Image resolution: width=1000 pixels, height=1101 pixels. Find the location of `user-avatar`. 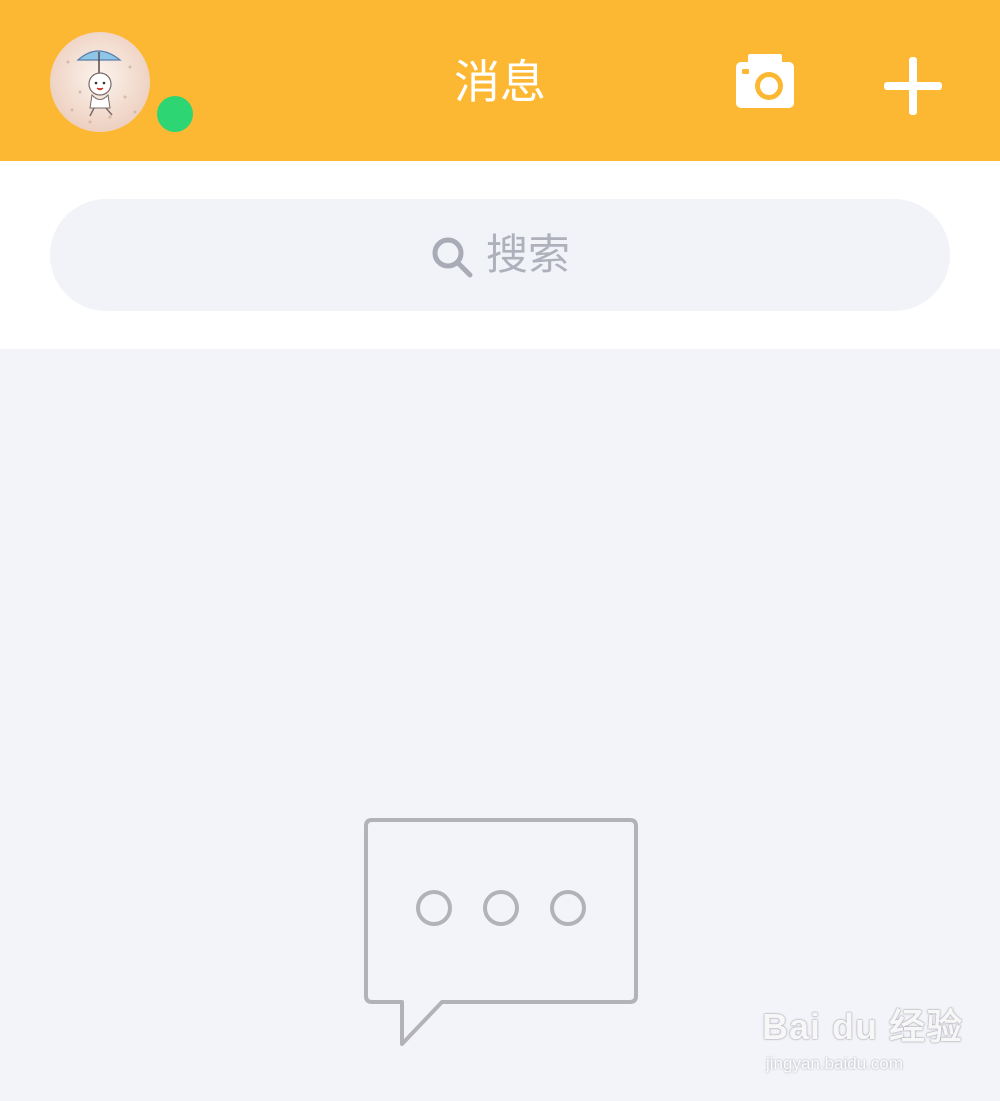

user-avatar is located at coordinates (100, 82).